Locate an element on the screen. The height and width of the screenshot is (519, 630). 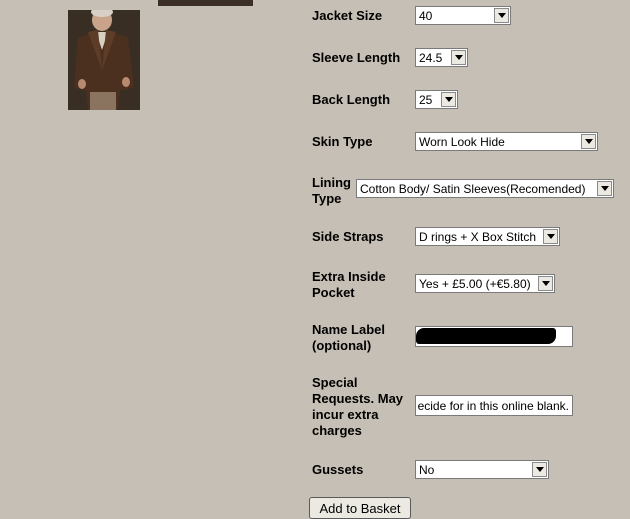
skin-type-value: Worn Look Hide is located at coordinates (462, 141).